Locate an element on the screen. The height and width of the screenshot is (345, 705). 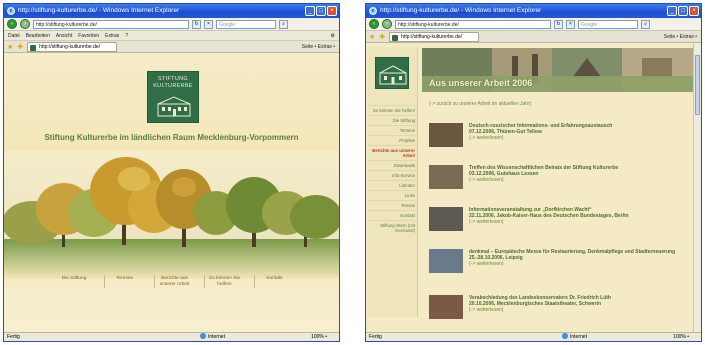
sidebar-item-stiftung: Die Stiftung is located at coordinates (393, 120).